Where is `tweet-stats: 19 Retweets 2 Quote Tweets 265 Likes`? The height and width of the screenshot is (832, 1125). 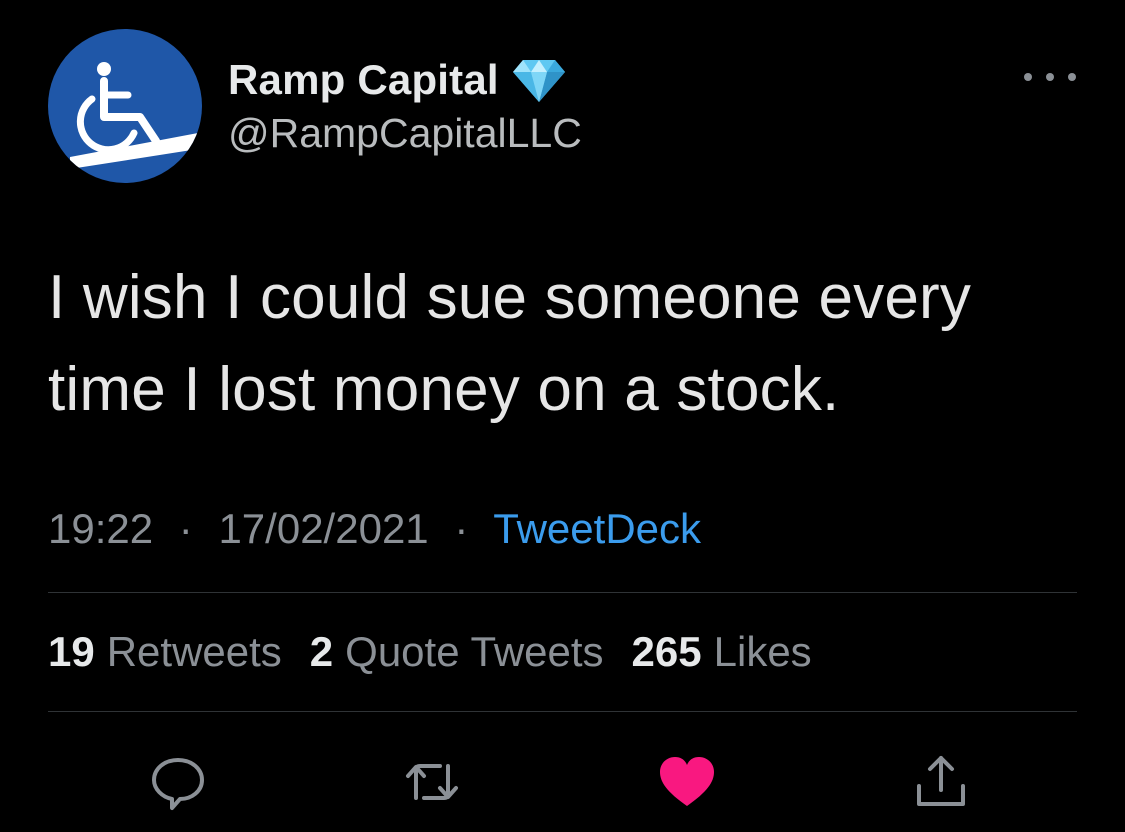
tweet-stats: 19 Retweets 2 Quote Tweets 265 Likes is located at coordinates (444, 652).